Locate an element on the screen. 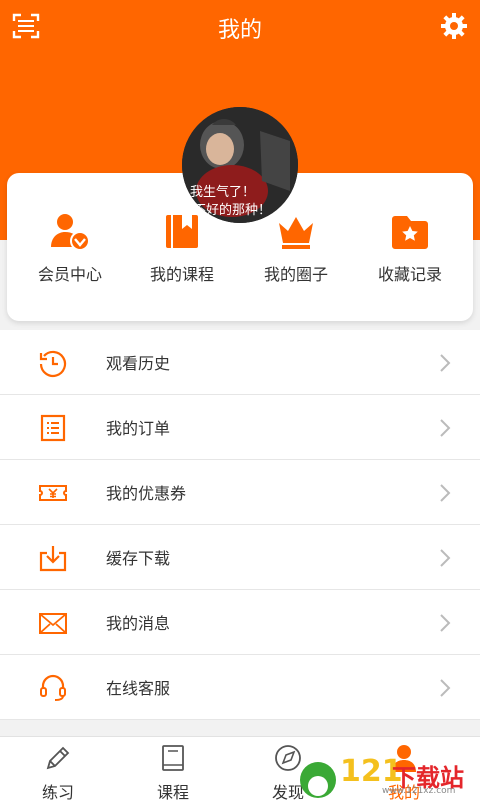 The height and width of the screenshot is (800, 480). pencil-icon is located at coordinates (58, 758).